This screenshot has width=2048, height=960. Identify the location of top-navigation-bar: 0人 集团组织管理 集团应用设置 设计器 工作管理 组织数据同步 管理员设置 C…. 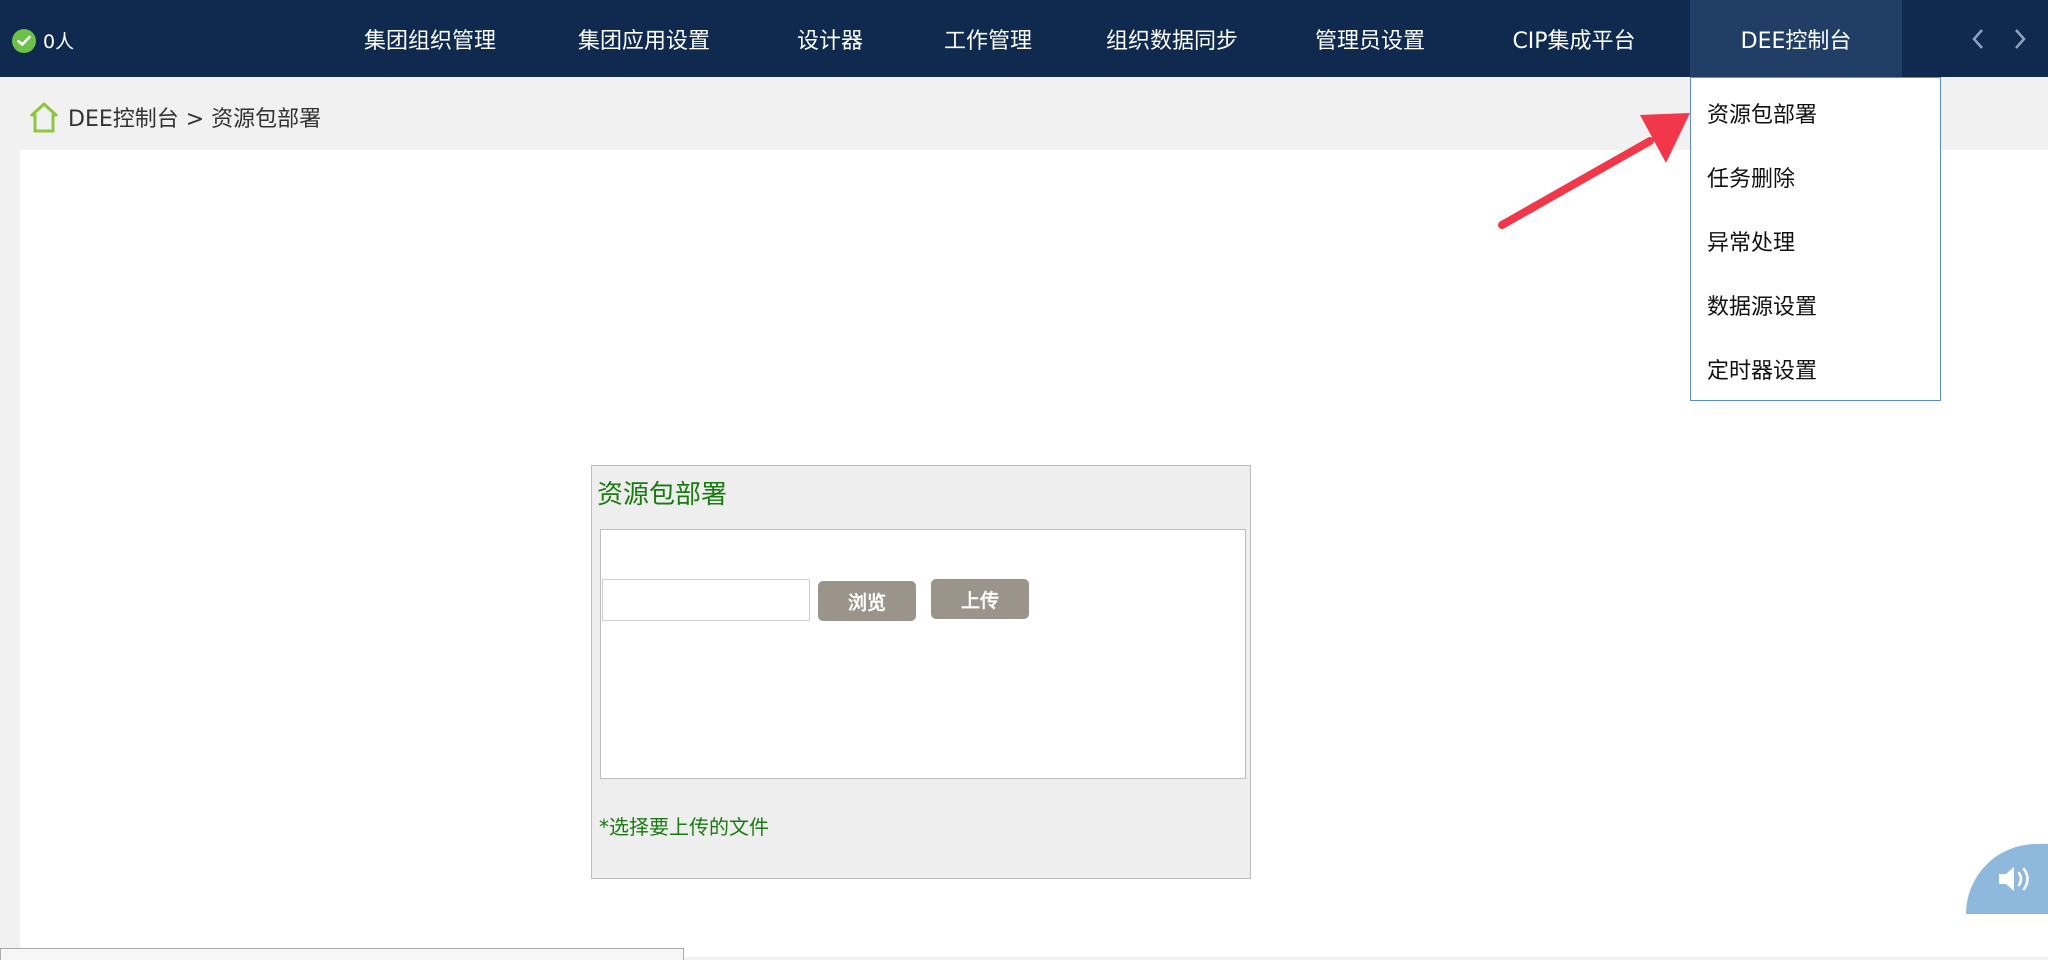
(1024, 38).